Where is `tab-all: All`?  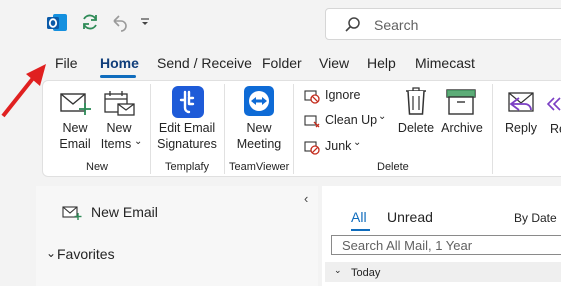
tab-all: All is located at coordinates (359, 217).